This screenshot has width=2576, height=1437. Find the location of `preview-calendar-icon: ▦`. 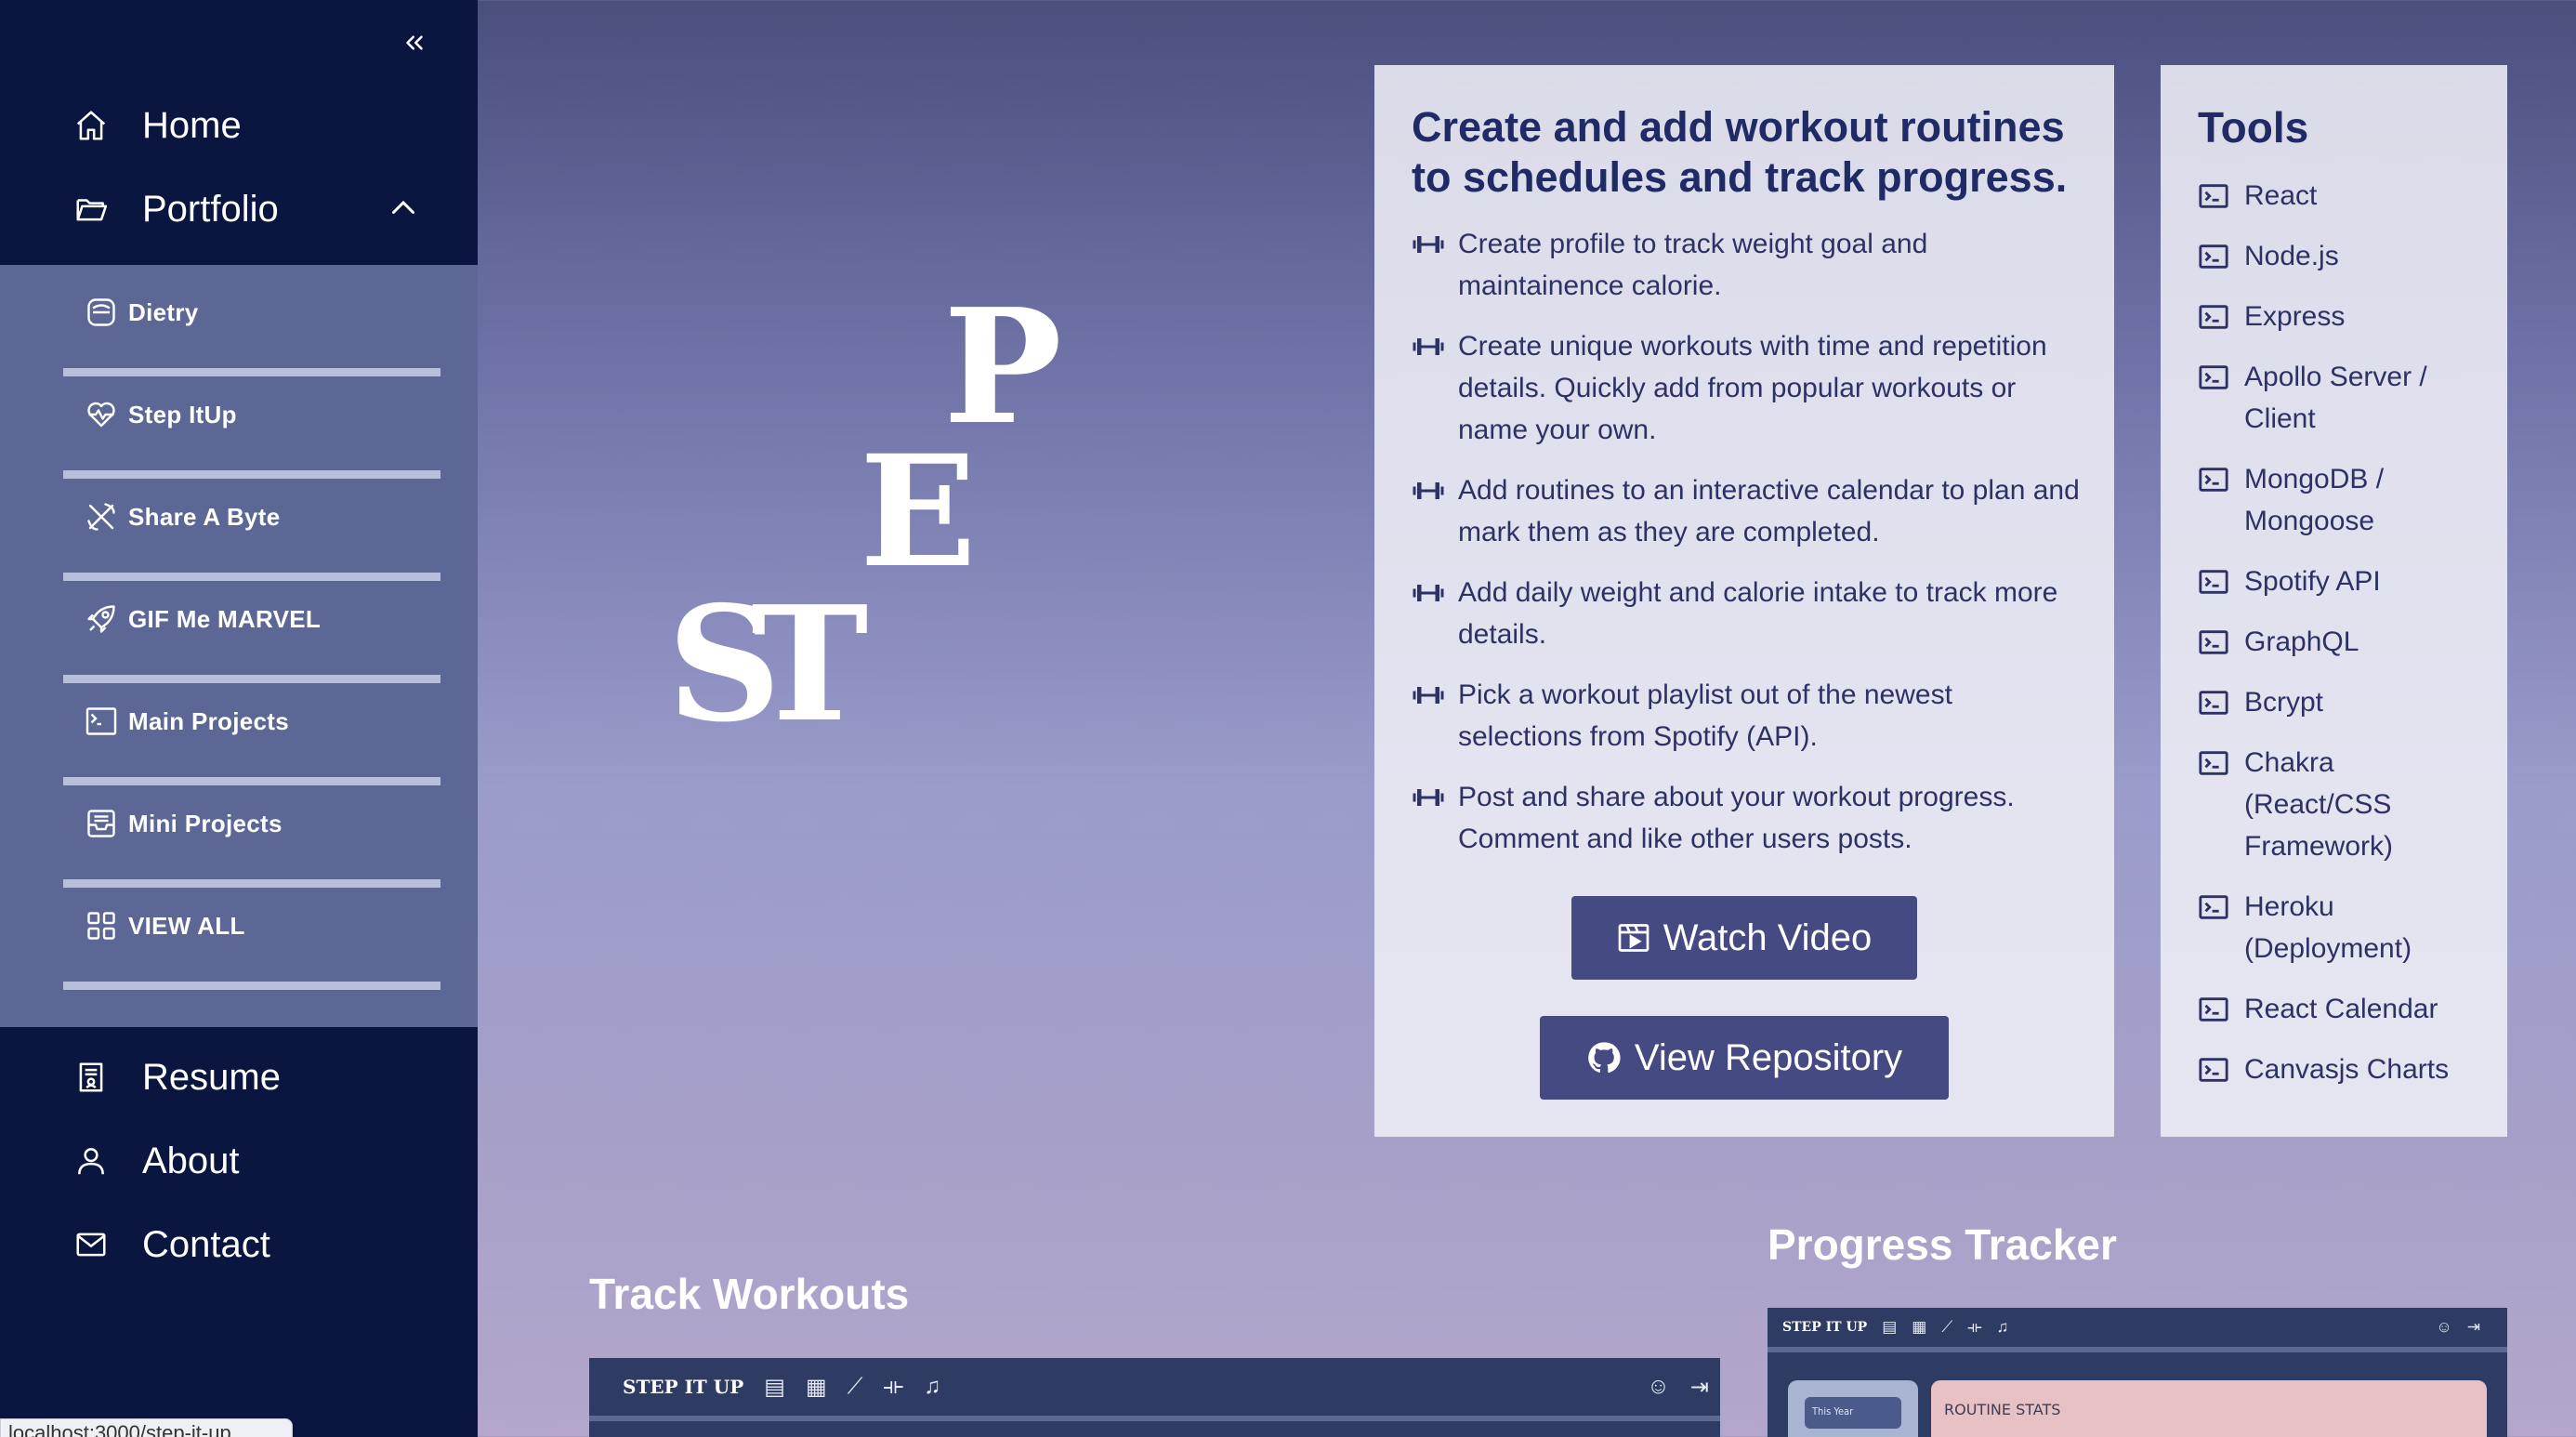

preview-calendar-icon: ▦ is located at coordinates (1919, 1327).